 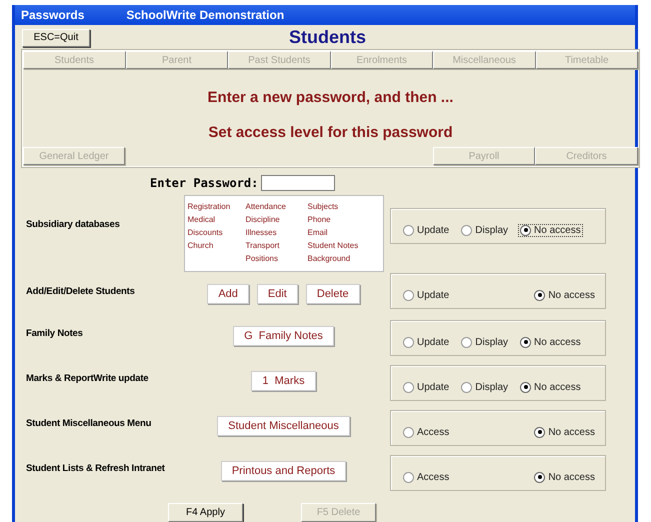 What do you see at coordinates (277, 206) in the screenshot?
I see `list-item: Attendance` at bounding box center [277, 206].